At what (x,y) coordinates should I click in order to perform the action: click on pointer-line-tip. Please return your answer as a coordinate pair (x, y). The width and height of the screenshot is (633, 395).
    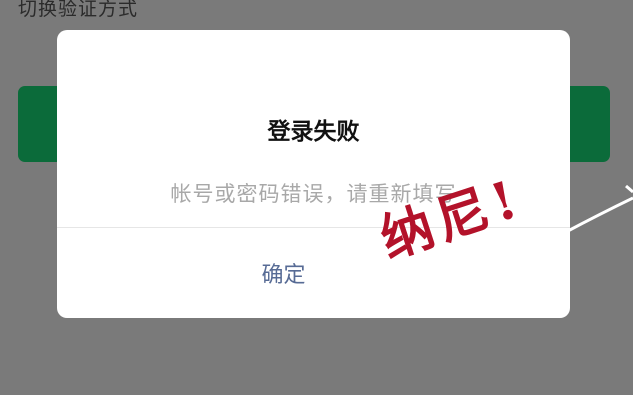
    Looking at the image, I should click on (629, 189).